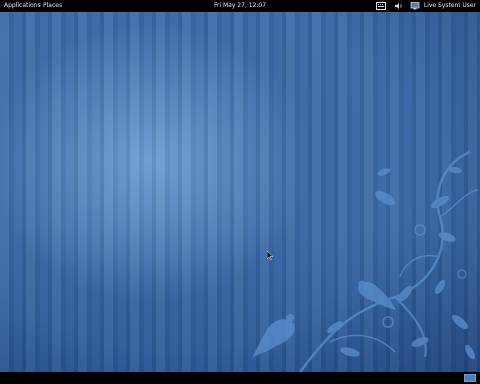  Describe the element at coordinates (240, 378) in the screenshot. I see `bottom-panel` at that location.